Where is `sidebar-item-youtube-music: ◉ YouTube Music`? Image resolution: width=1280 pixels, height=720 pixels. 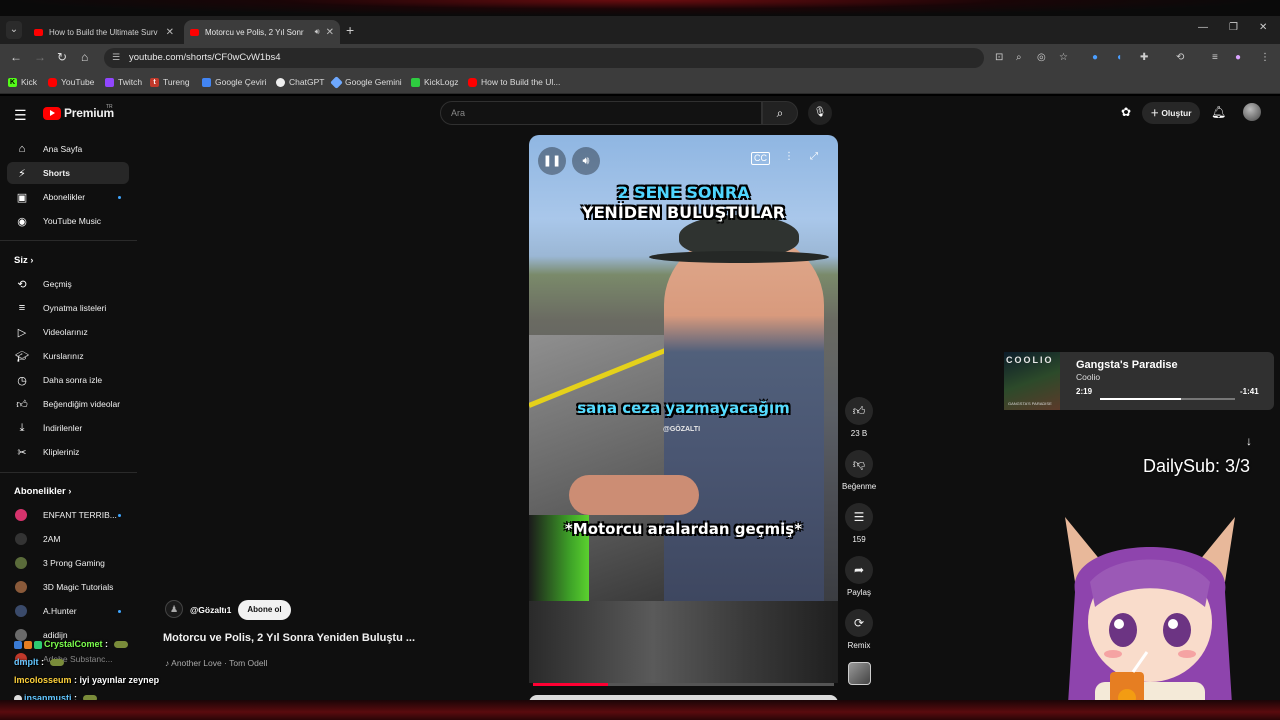 sidebar-item-youtube-music: ◉ YouTube Music is located at coordinates (68, 221).